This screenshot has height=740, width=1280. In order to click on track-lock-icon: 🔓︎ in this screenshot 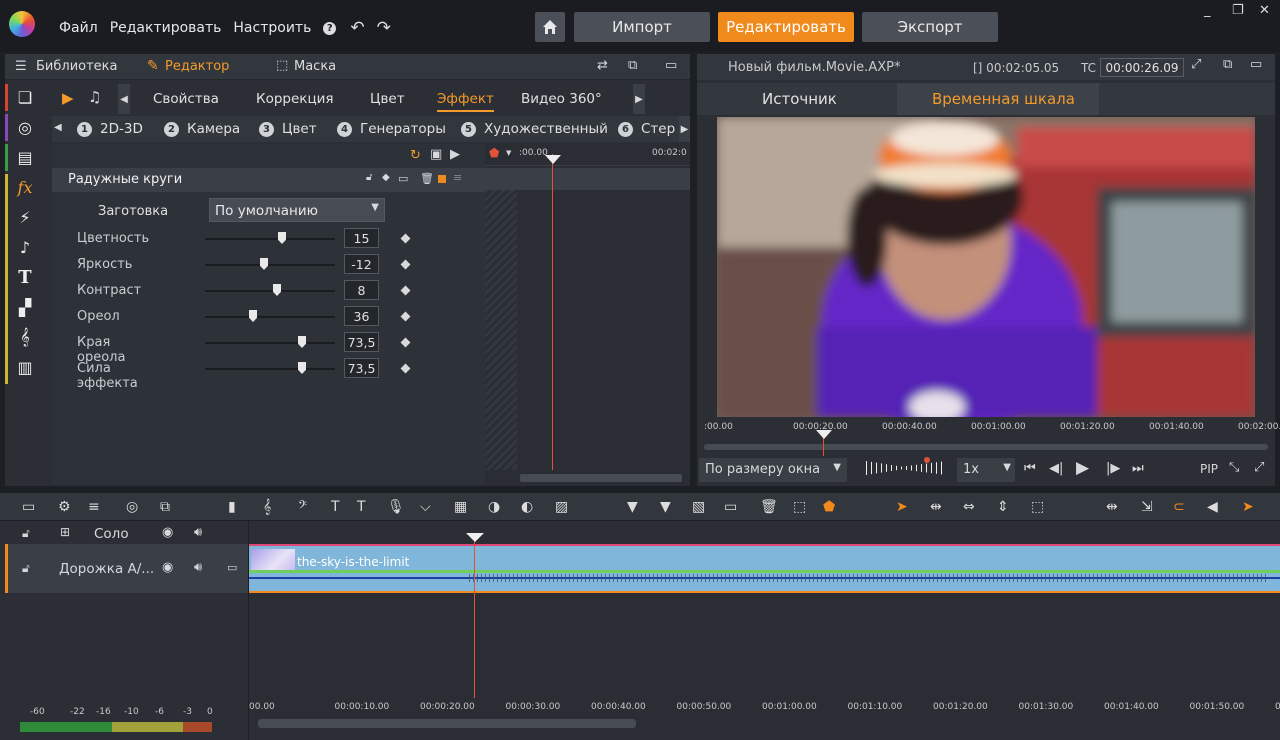, I will do `click(26, 568)`.